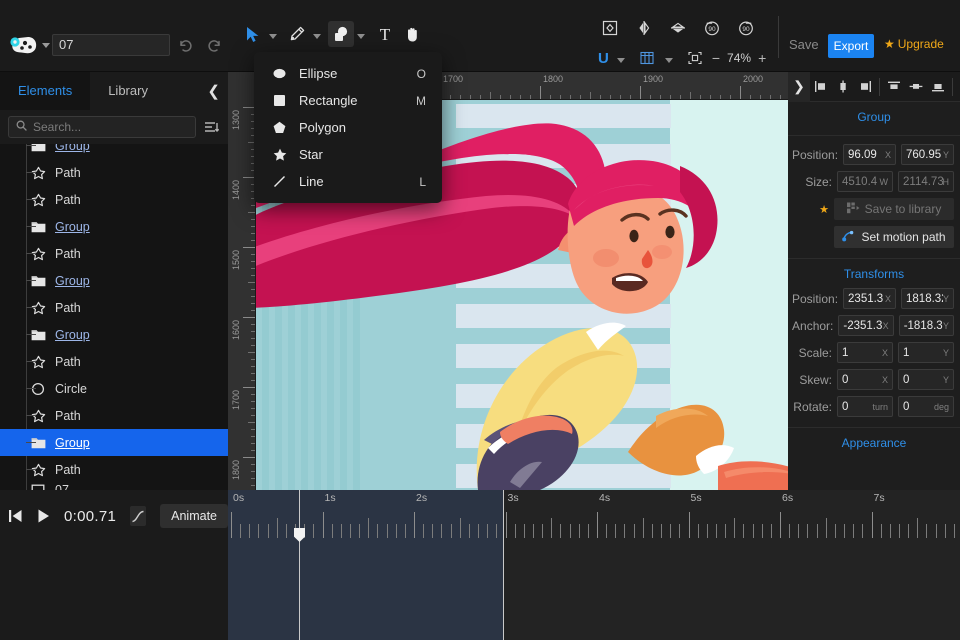 The width and height of the screenshot is (960, 640). I want to click on group-size-w-input: 4510.4 W, so click(865, 181).